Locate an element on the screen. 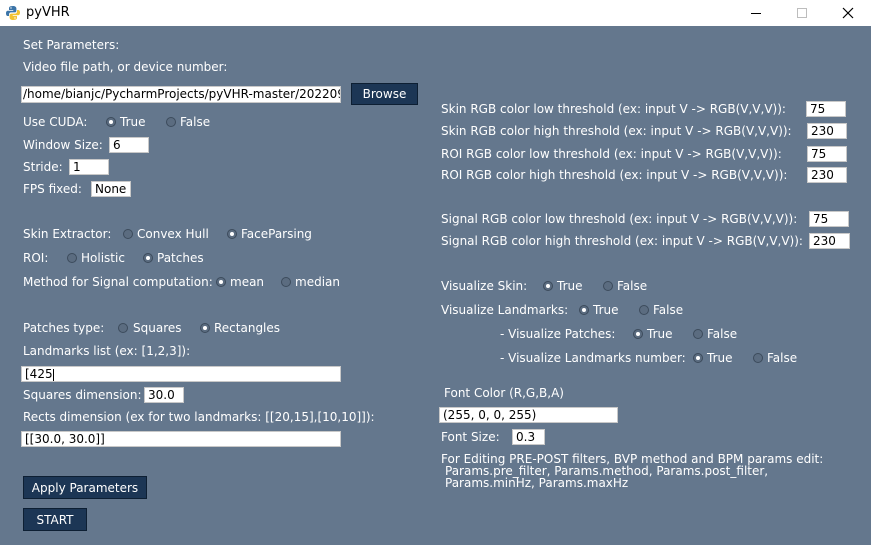 Image resolution: width=871 pixels, height=545 pixels. close-icon is located at coordinates (848, 13).